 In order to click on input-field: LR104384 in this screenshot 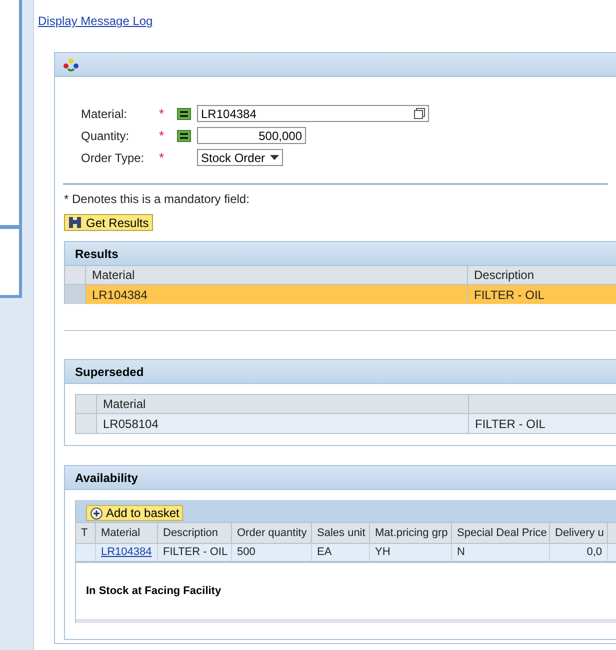, I will do `click(313, 113)`.